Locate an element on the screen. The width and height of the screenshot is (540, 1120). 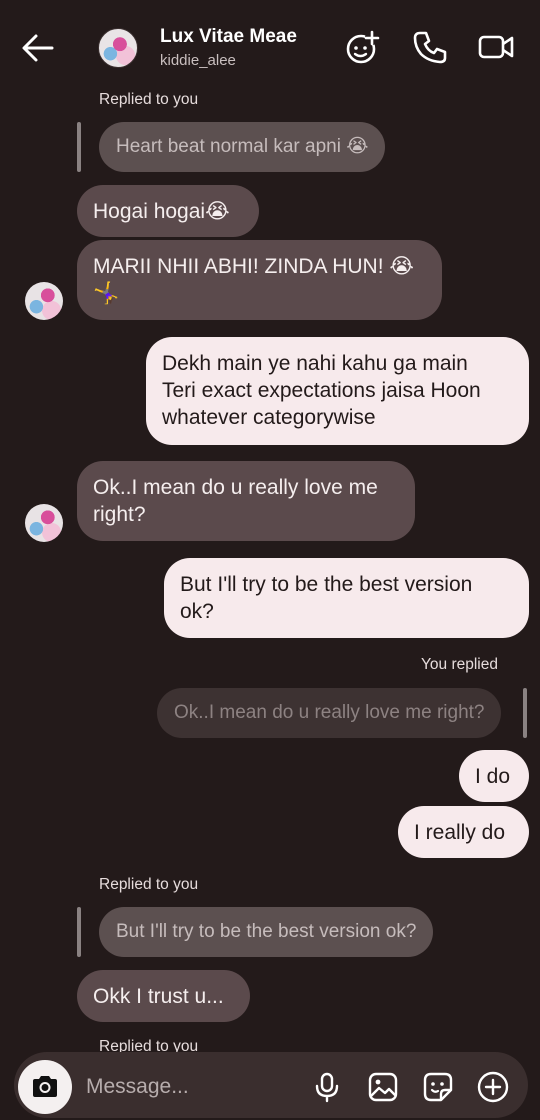
sticker-button is located at coordinates (438, 1087).